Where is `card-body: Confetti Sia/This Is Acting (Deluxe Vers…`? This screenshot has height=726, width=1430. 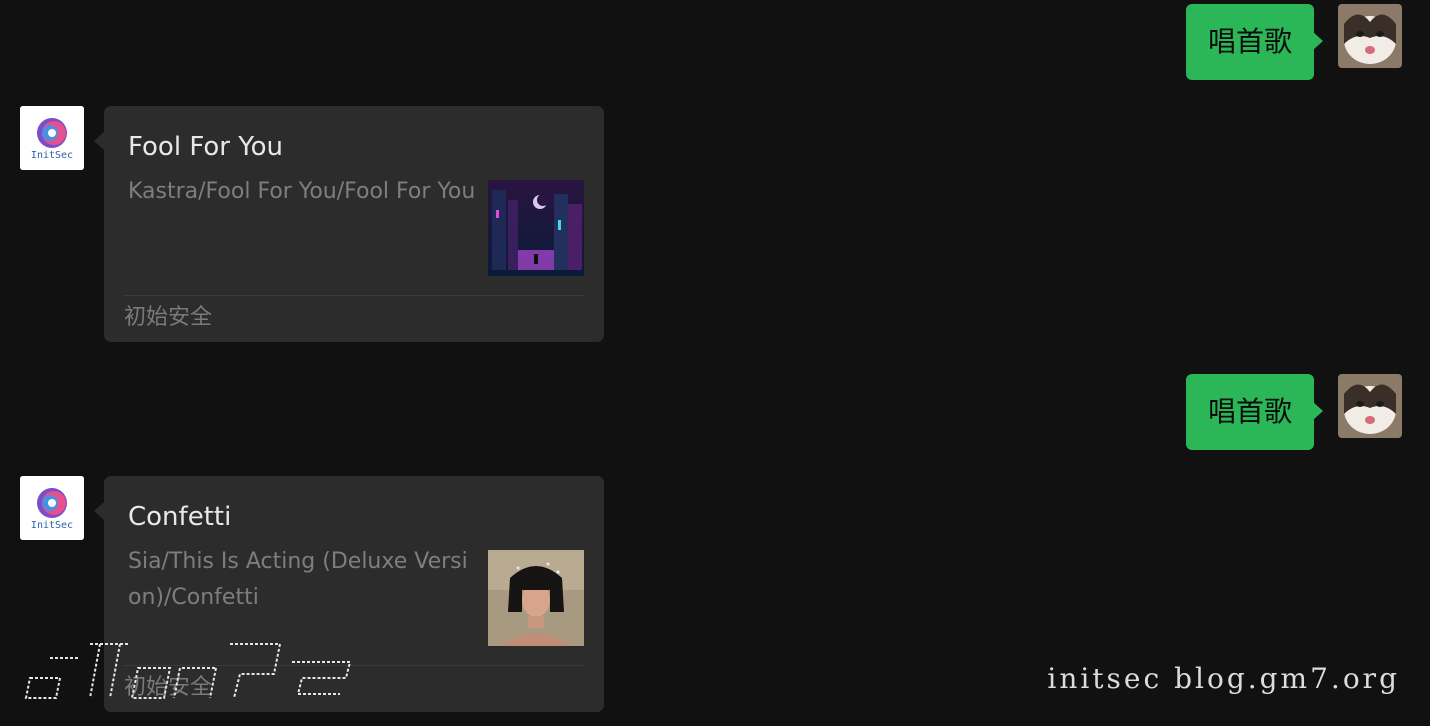 card-body: Confetti Sia/This Is Acting (Deluxe Vers… is located at coordinates (354, 570).